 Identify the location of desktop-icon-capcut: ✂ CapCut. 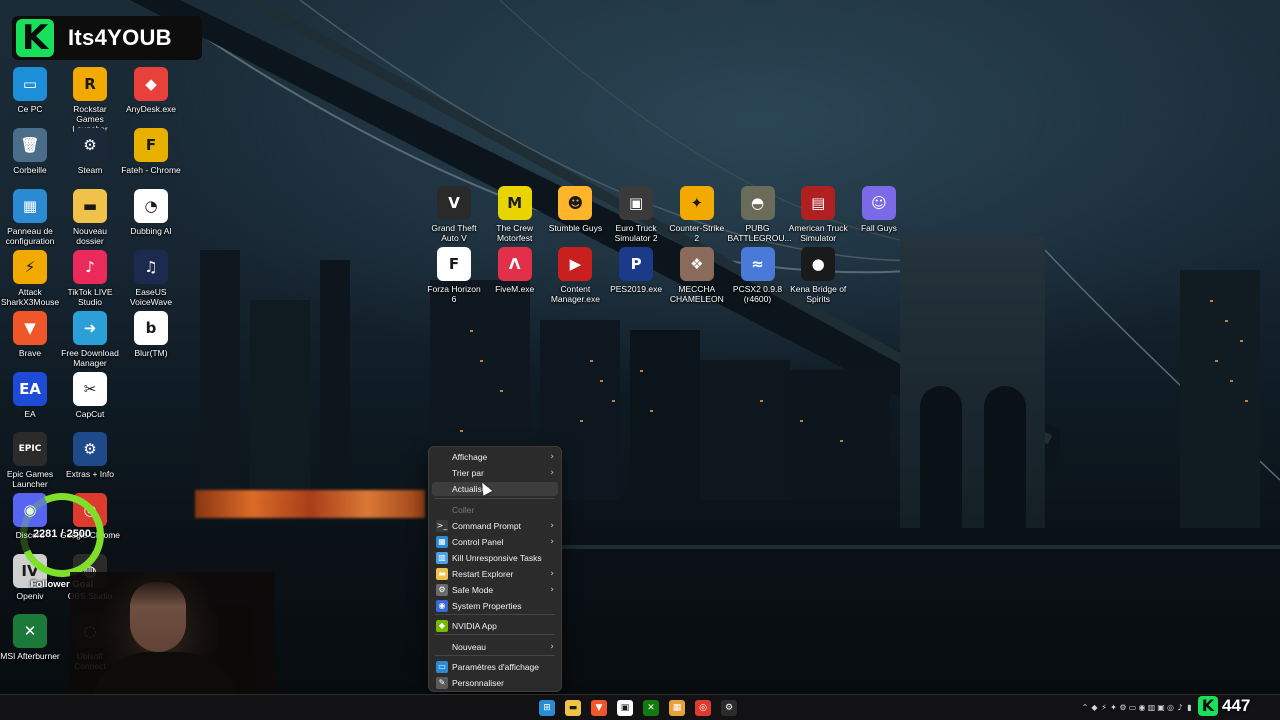
(90, 395).